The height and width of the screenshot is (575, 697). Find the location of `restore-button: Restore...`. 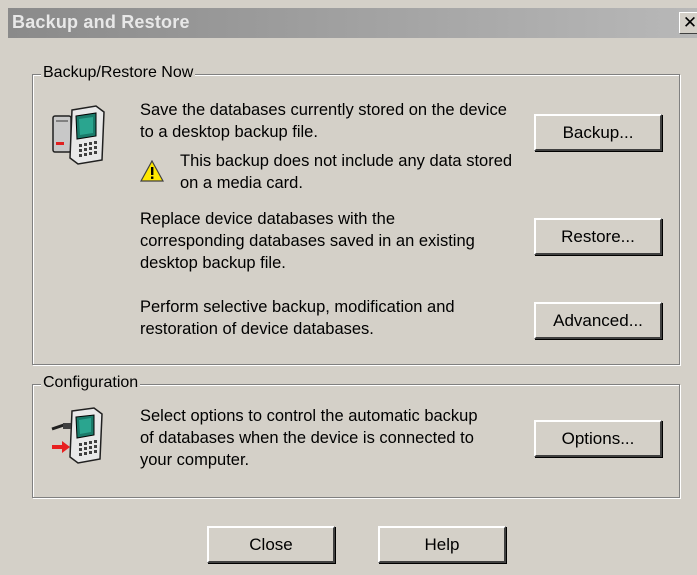

restore-button: Restore... is located at coordinates (598, 236).